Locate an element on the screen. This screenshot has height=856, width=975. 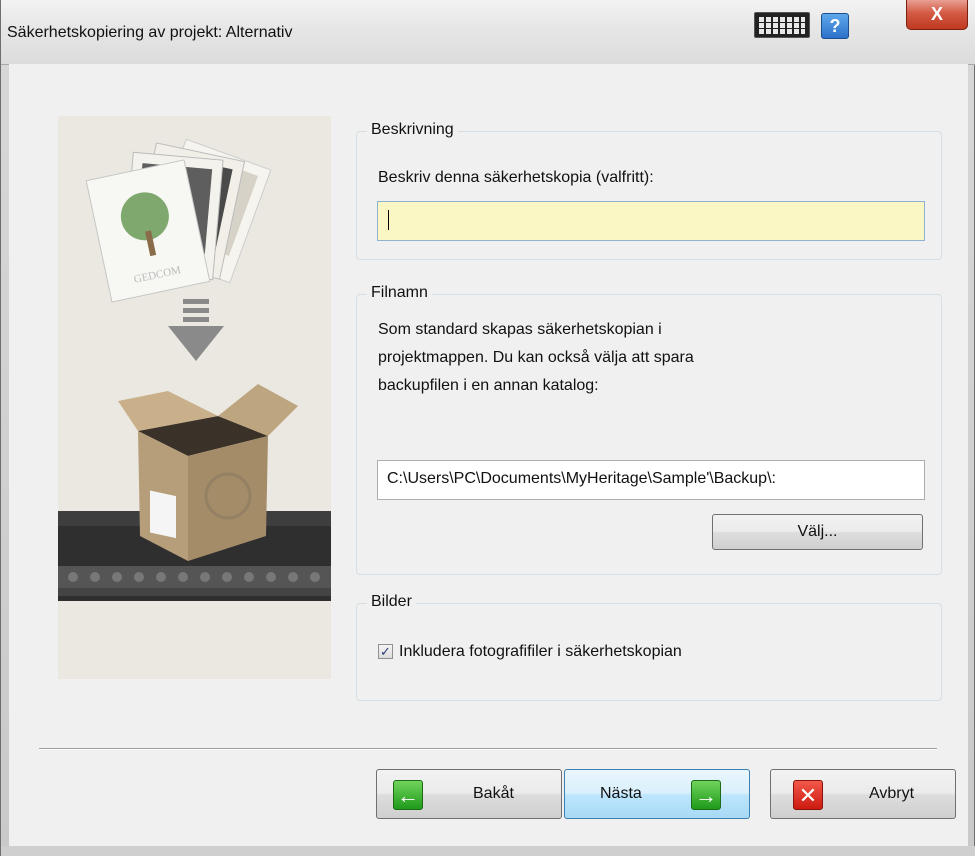
description-input is located at coordinates (651, 221).